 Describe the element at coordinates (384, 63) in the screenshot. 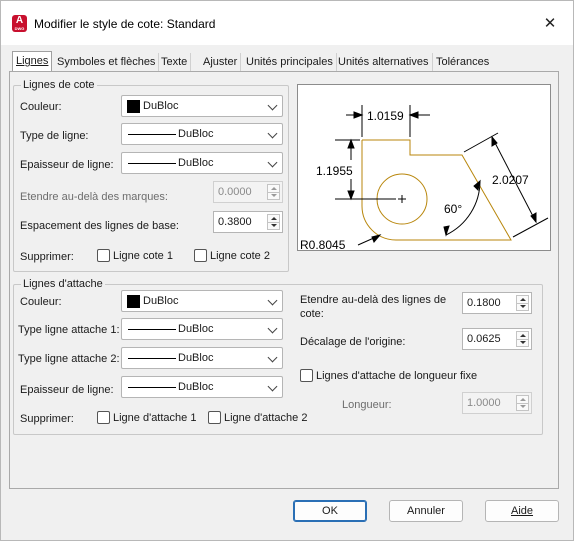

I see `tab-unites-alternatives: Unités alternatives` at that location.